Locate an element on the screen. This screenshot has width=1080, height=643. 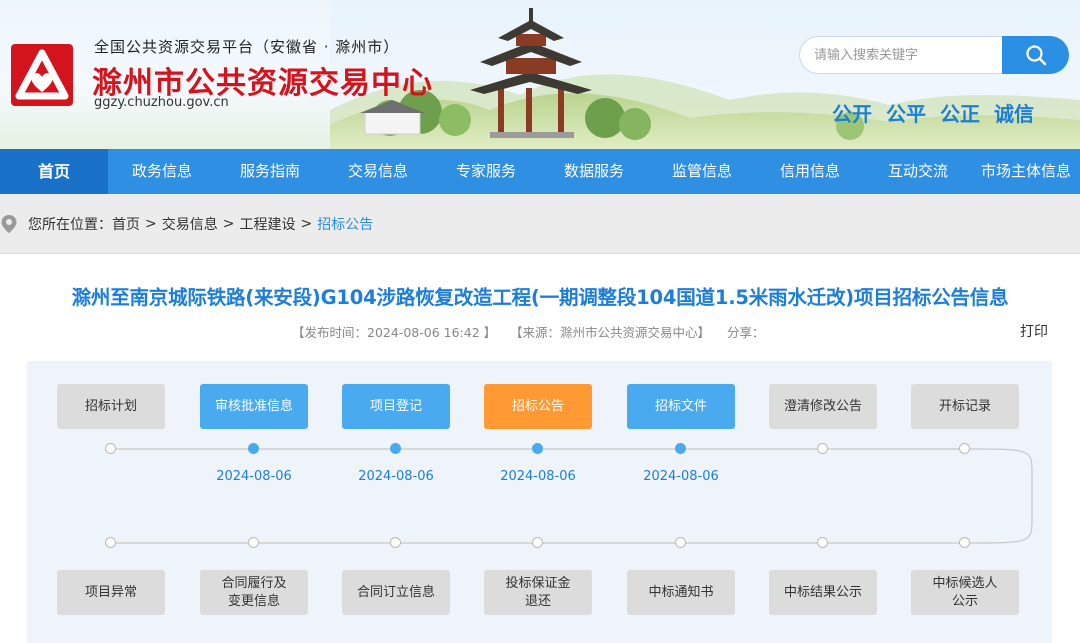
step-project-registration: 项目登记 is located at coordinates (396, 406).